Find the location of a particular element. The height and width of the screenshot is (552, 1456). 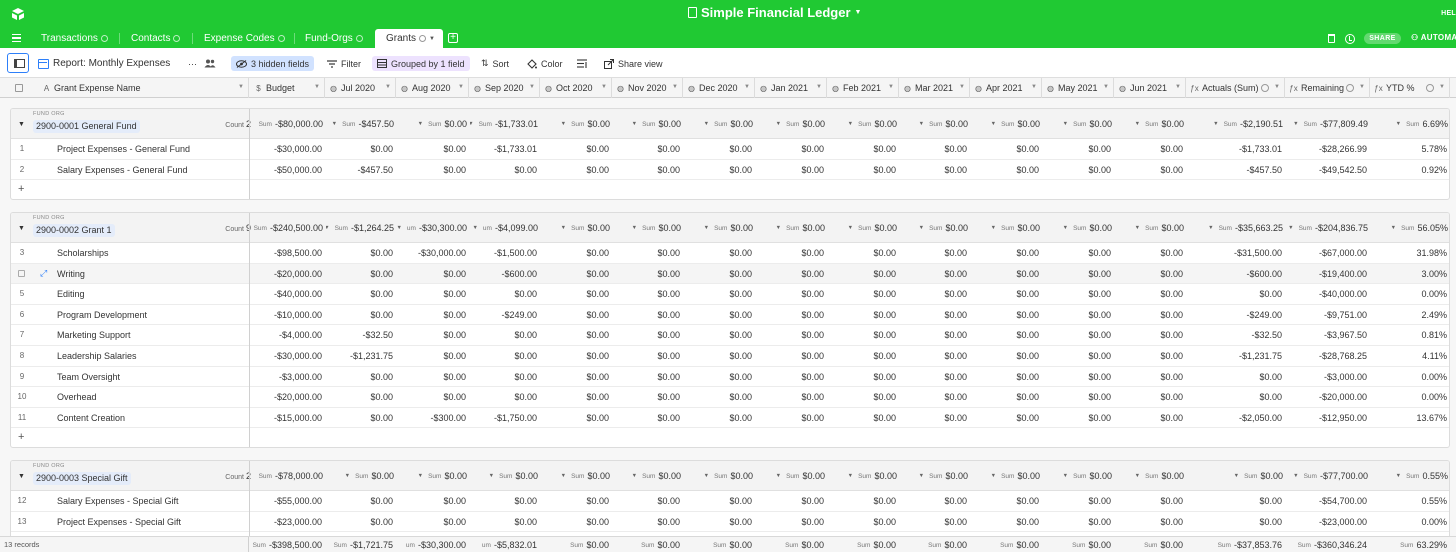

table-cell: 2.49% is located at coordinates (1410, 315).